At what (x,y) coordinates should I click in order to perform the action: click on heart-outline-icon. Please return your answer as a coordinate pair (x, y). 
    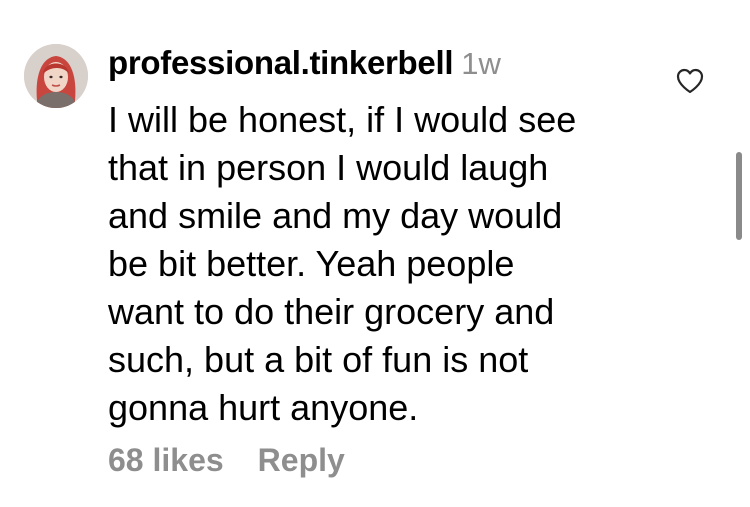
    Looking at the image, I should click on (690, 81).